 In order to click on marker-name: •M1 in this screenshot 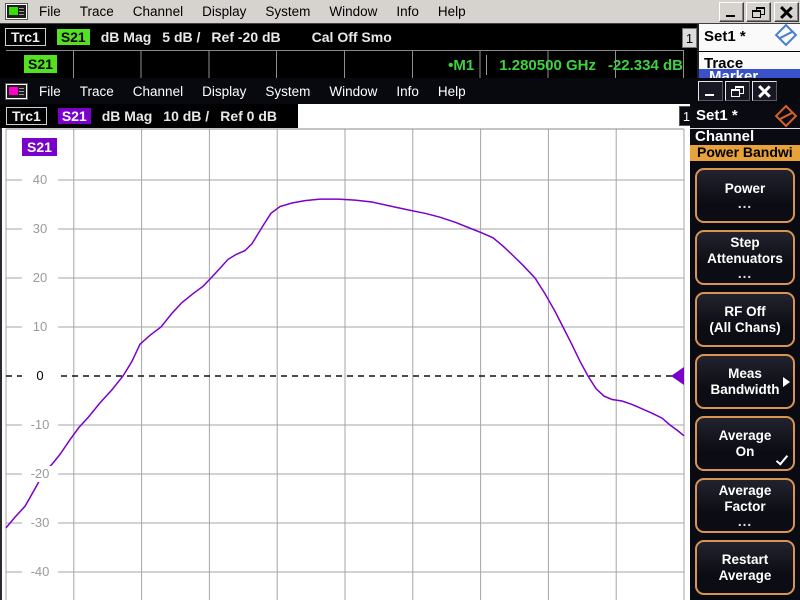, I will do `click(461, 65)`.